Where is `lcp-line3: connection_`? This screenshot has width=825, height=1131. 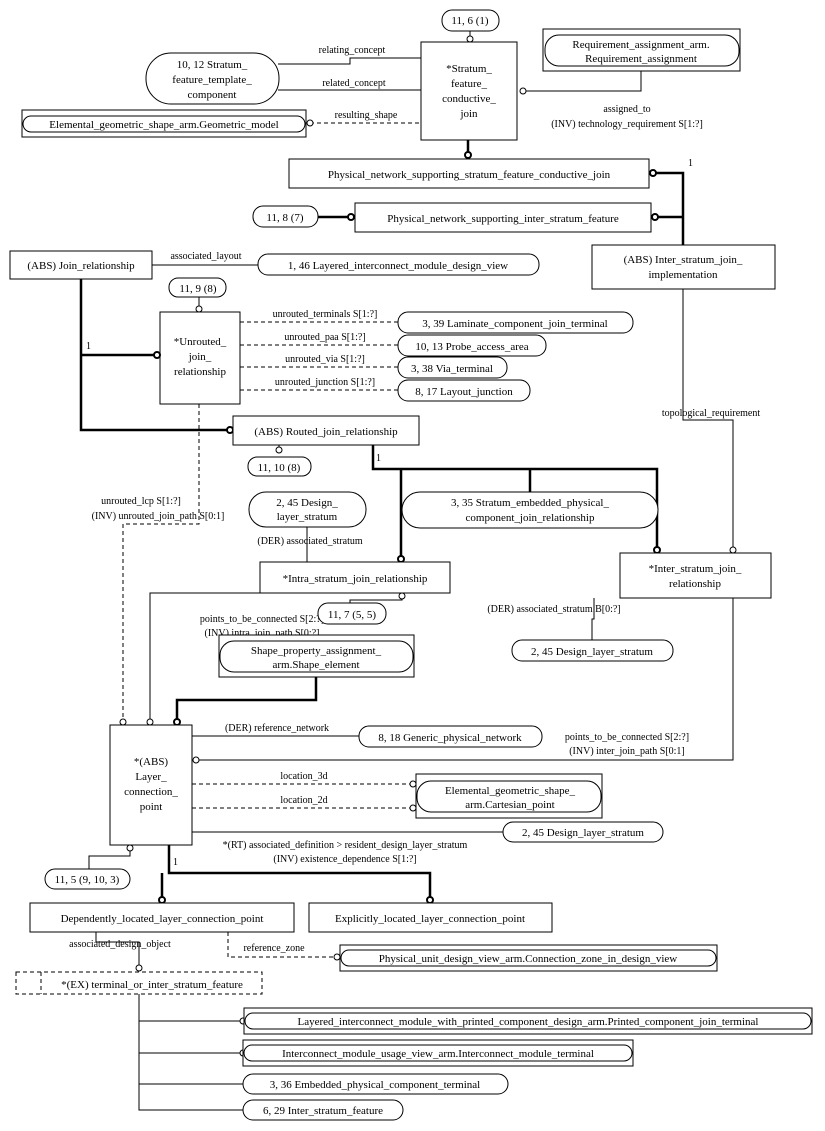
lcp-line3: connection_ is located at coordinates (151, 792).